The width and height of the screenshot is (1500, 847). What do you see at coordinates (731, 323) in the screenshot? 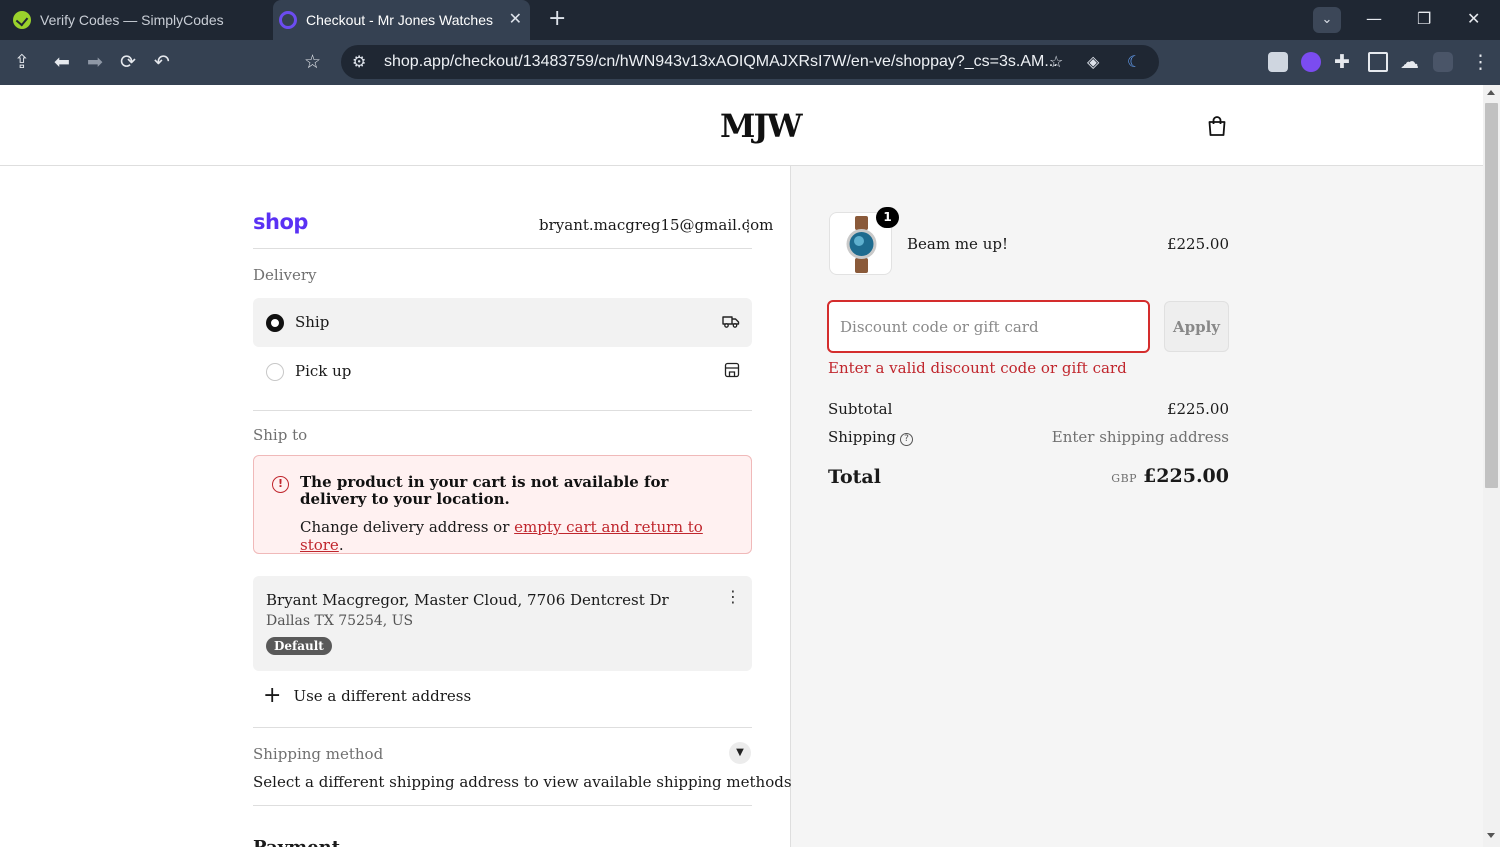
I see `truck-icon` at bounding box center [731, 323].